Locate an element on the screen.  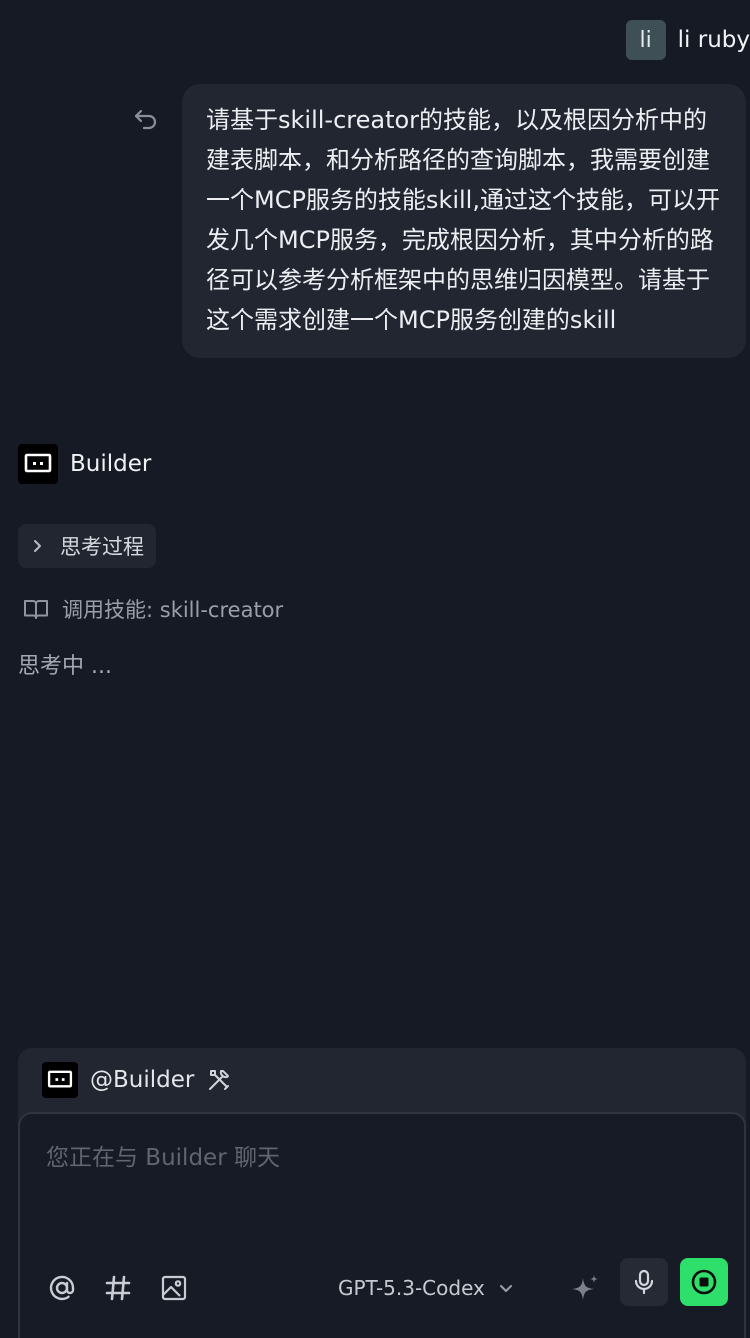
message-input is located at coordinates (376, 1198).